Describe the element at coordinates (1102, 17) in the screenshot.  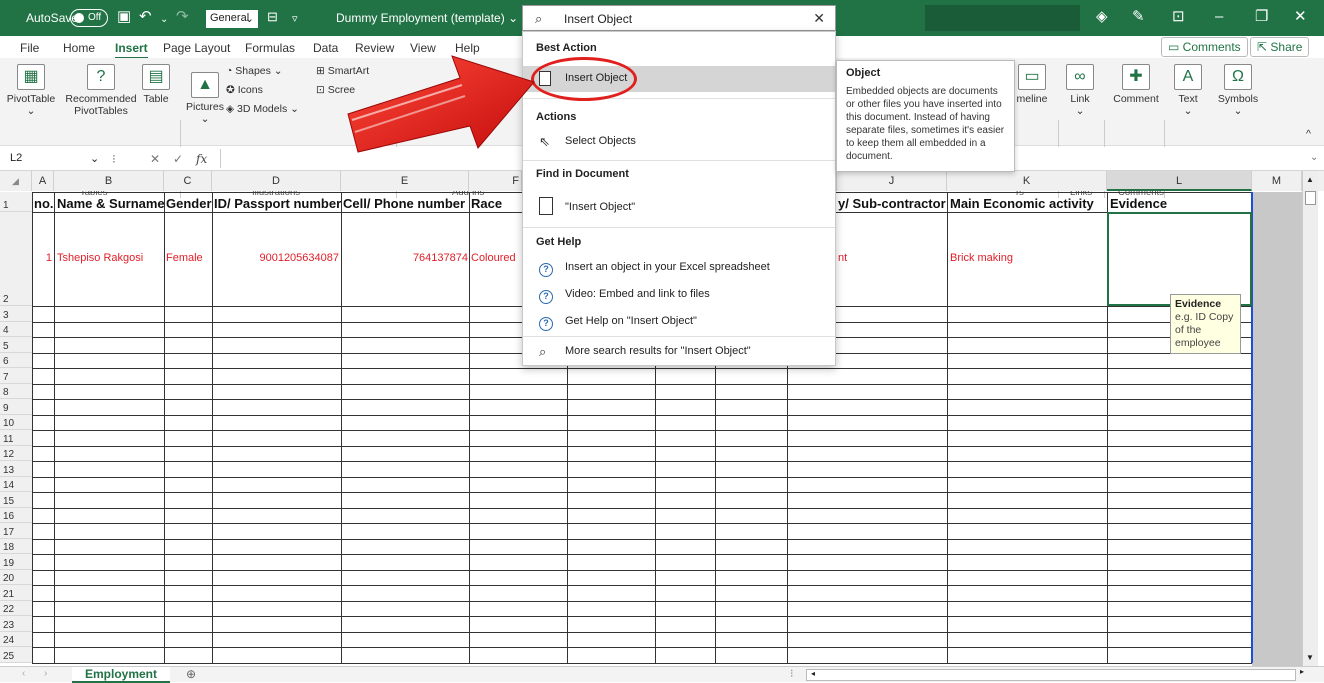
I see `diamond-icon: ◈` at that location.